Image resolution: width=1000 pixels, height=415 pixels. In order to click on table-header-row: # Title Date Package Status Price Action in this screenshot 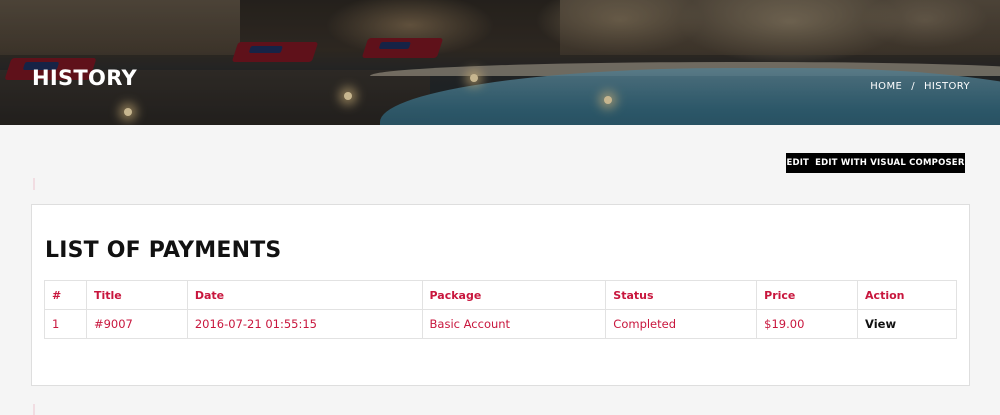, I will do `click(500, 295)`.